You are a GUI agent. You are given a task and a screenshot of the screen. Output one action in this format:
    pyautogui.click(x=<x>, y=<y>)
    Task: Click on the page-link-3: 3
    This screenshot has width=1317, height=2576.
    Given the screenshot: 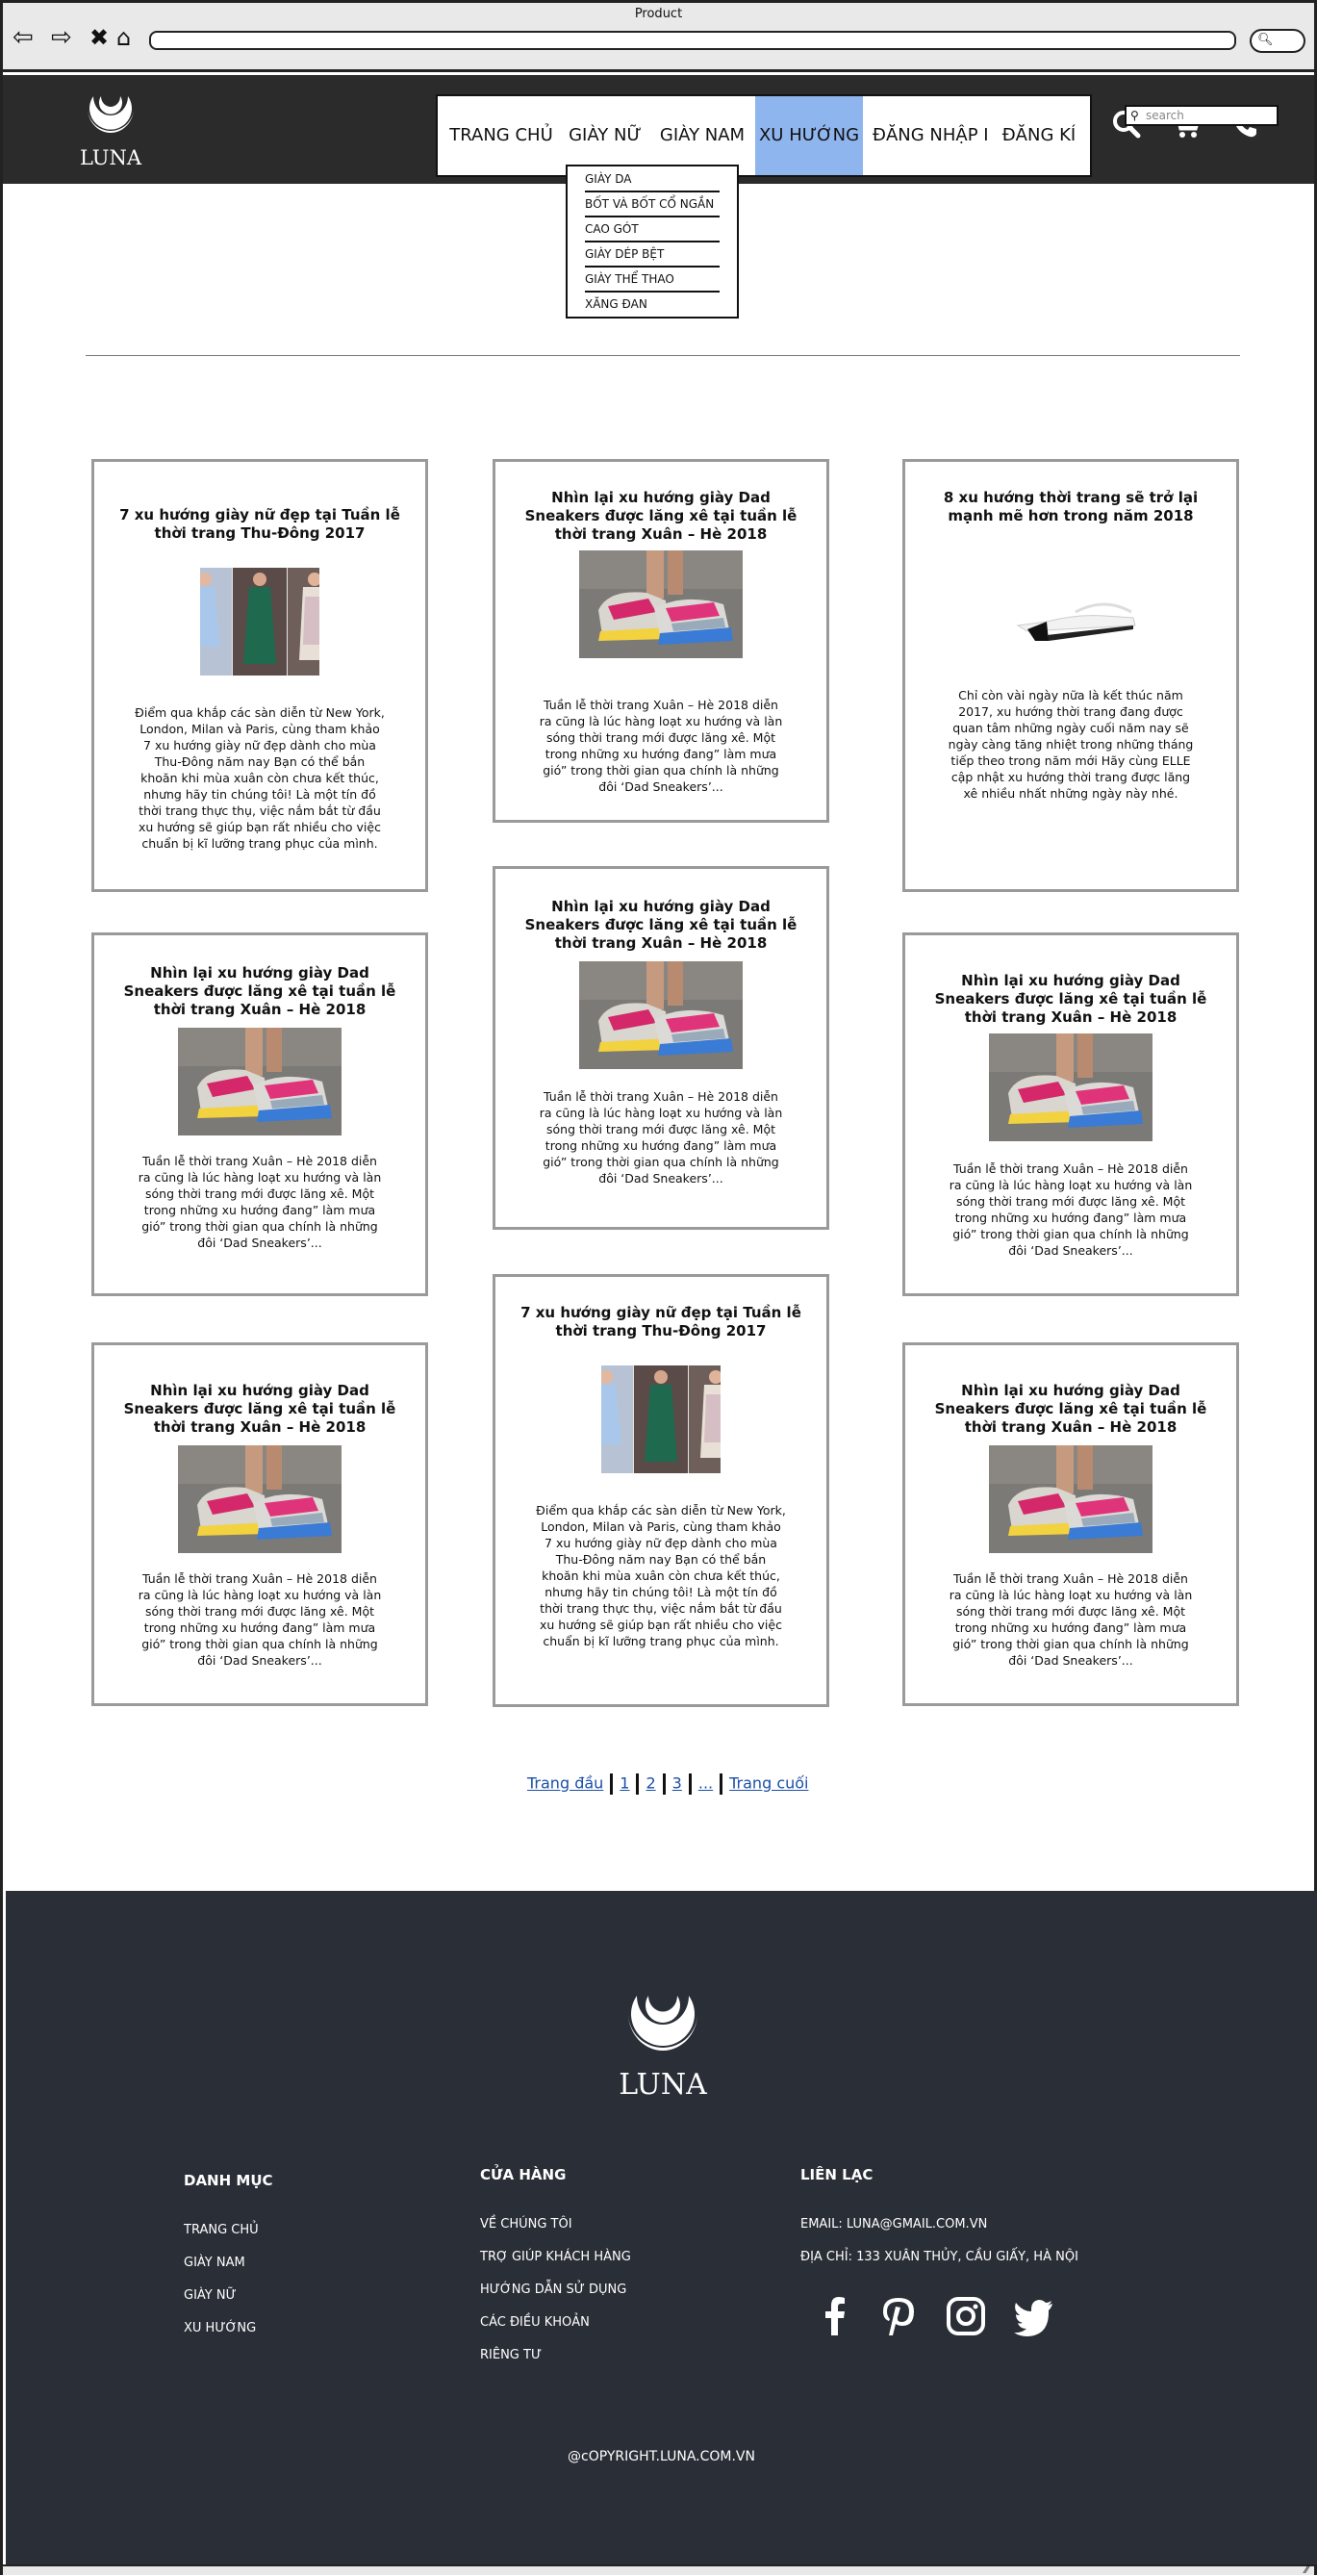 What is the action you would take?
    pyautogui.click(x=677, y=1783)
    